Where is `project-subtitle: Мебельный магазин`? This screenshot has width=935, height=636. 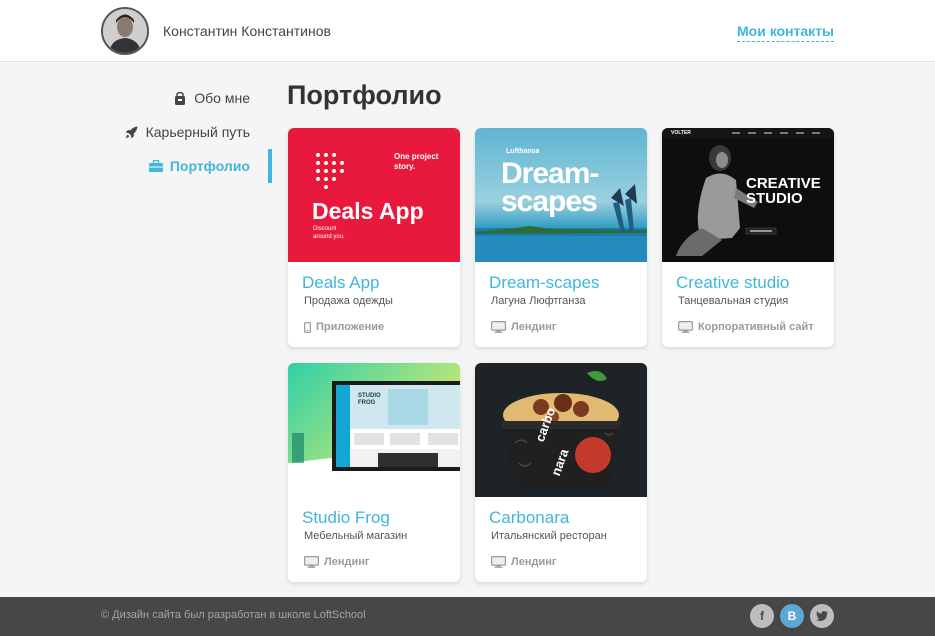 project-subtitle: Мебельный магазин is located at coordinates (356, 536).